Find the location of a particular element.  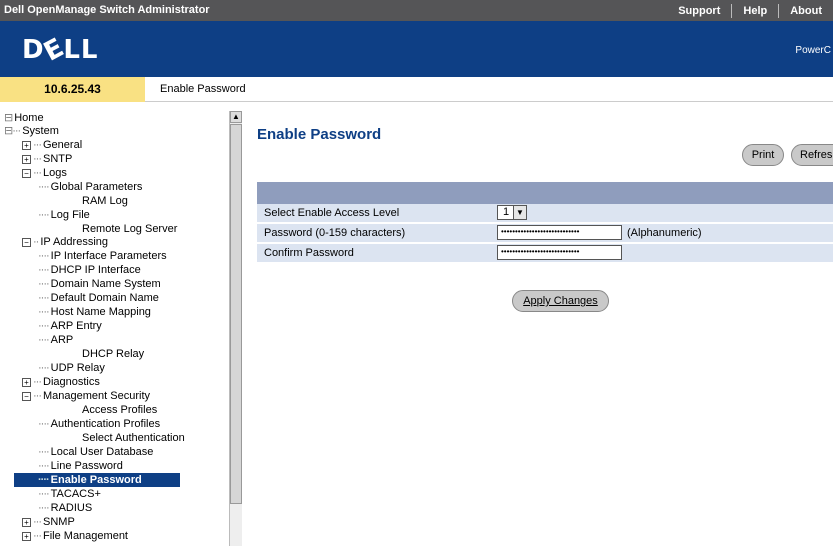

tree-item-access-profiles: Access Profiles is located at coordinates (119, 410).